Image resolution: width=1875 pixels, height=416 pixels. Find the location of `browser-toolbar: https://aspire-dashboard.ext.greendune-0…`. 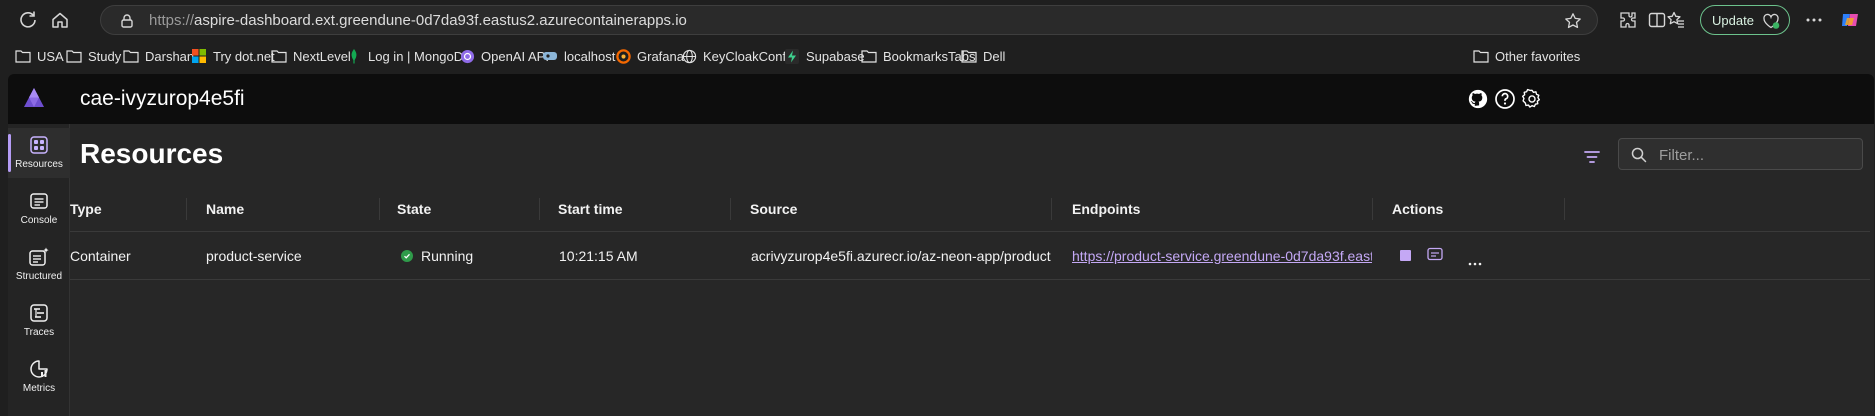

browser-toolbar: https://aspire-dashboard.ext.greendune-0… is located at coordinates (937, 20).